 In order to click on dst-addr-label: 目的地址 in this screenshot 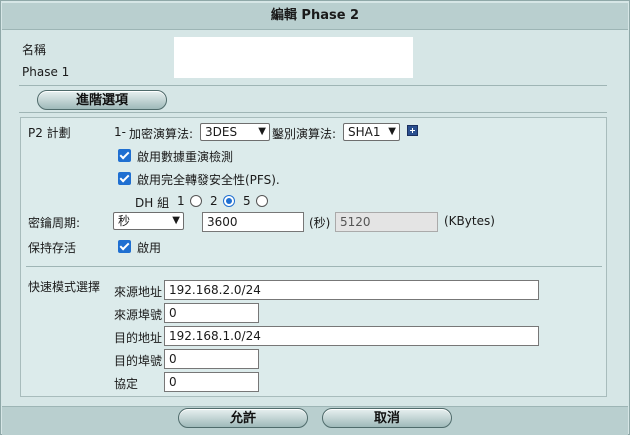, I will do `click(138, 338)`.